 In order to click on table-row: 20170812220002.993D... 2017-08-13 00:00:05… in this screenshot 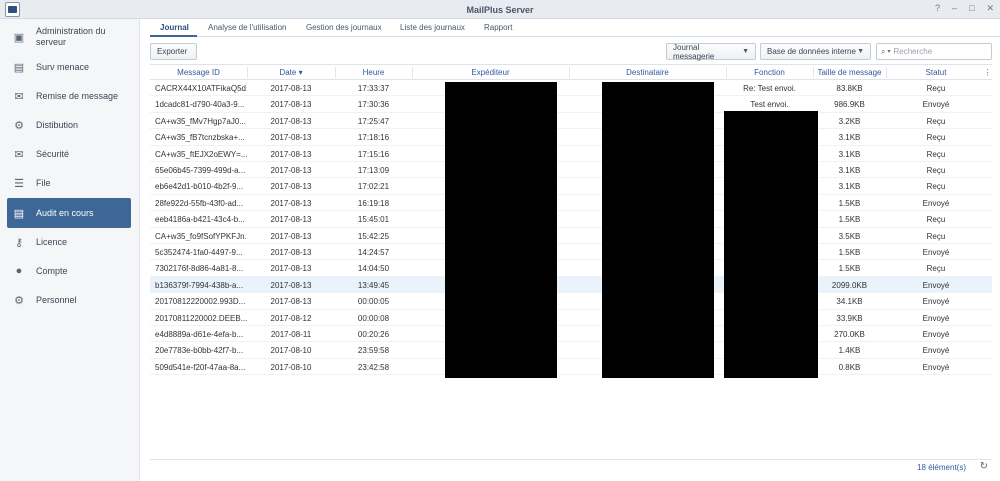, I will do `click(571, 301)`.